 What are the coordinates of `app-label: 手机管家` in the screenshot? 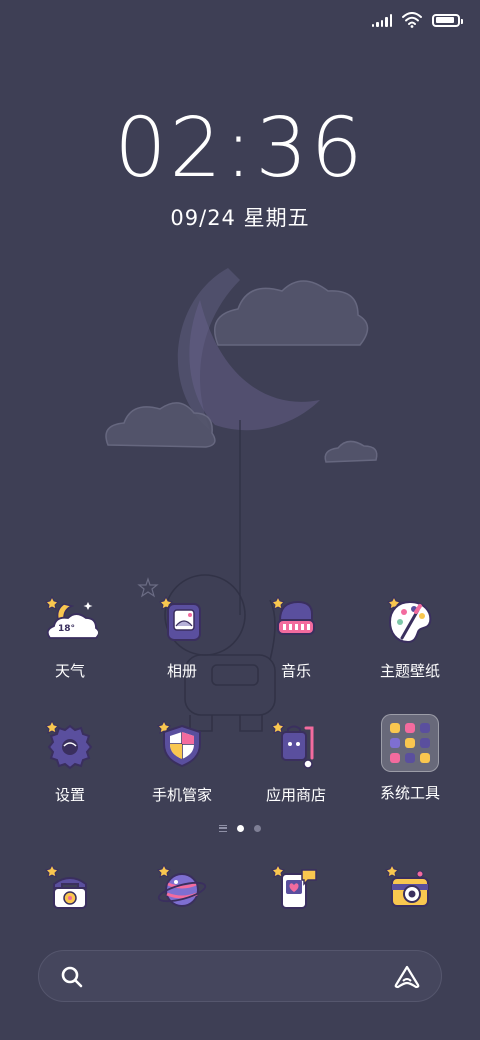 It's located at (181, 795).